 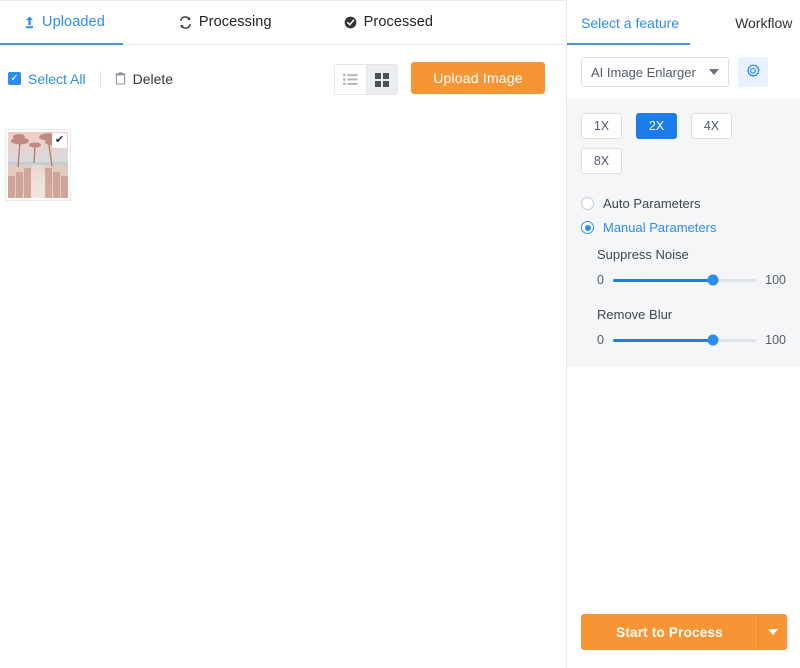 What do you see at coordinates (663, 340) in the screenshot?
I see `remove-blur-fill` at bounding box center [663, 340].